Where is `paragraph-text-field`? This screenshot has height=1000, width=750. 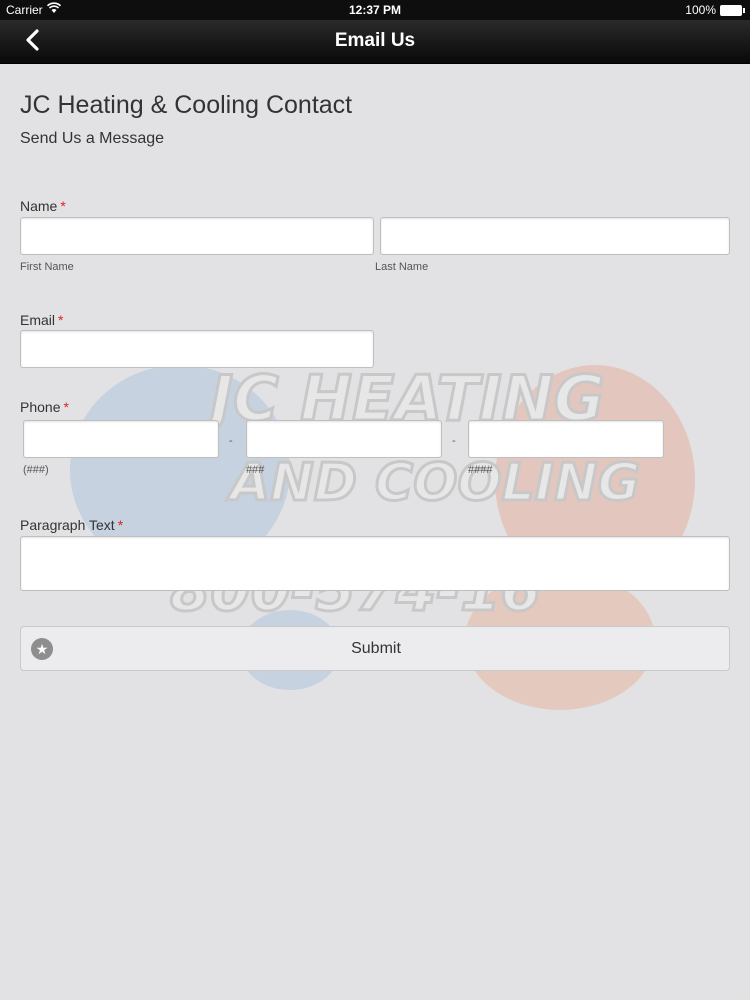 paragraph-text-field is located at coordinates (375, 563).